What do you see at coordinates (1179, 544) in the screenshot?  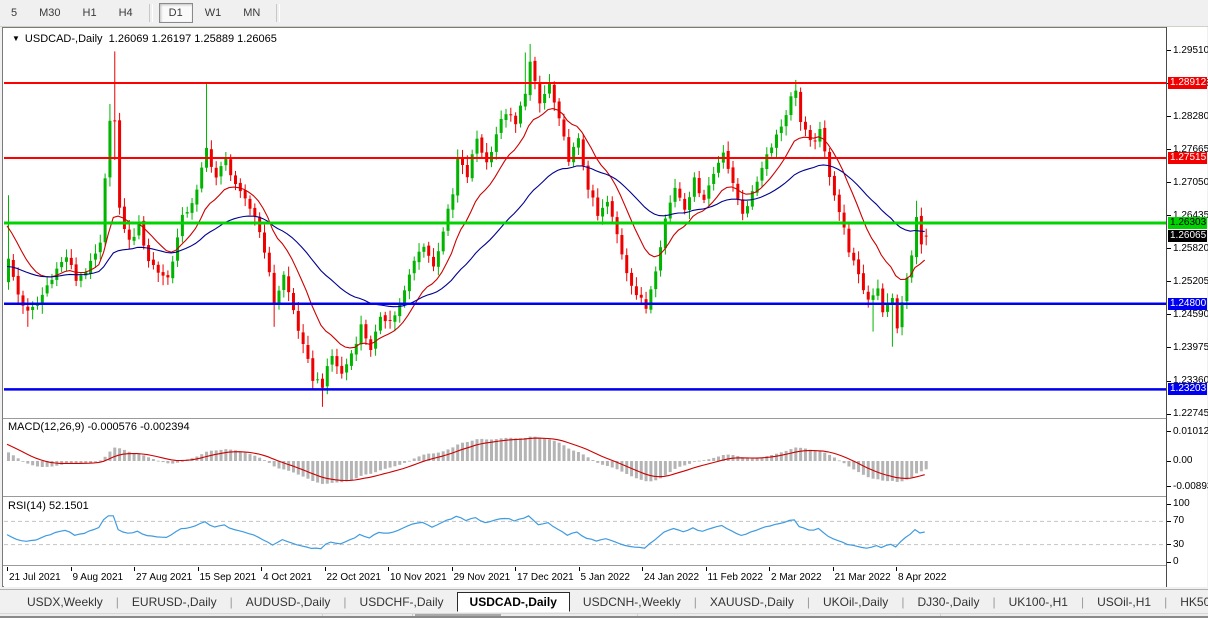 I see `rsi-axis-label: 30` at bounding box center [1179, 544].